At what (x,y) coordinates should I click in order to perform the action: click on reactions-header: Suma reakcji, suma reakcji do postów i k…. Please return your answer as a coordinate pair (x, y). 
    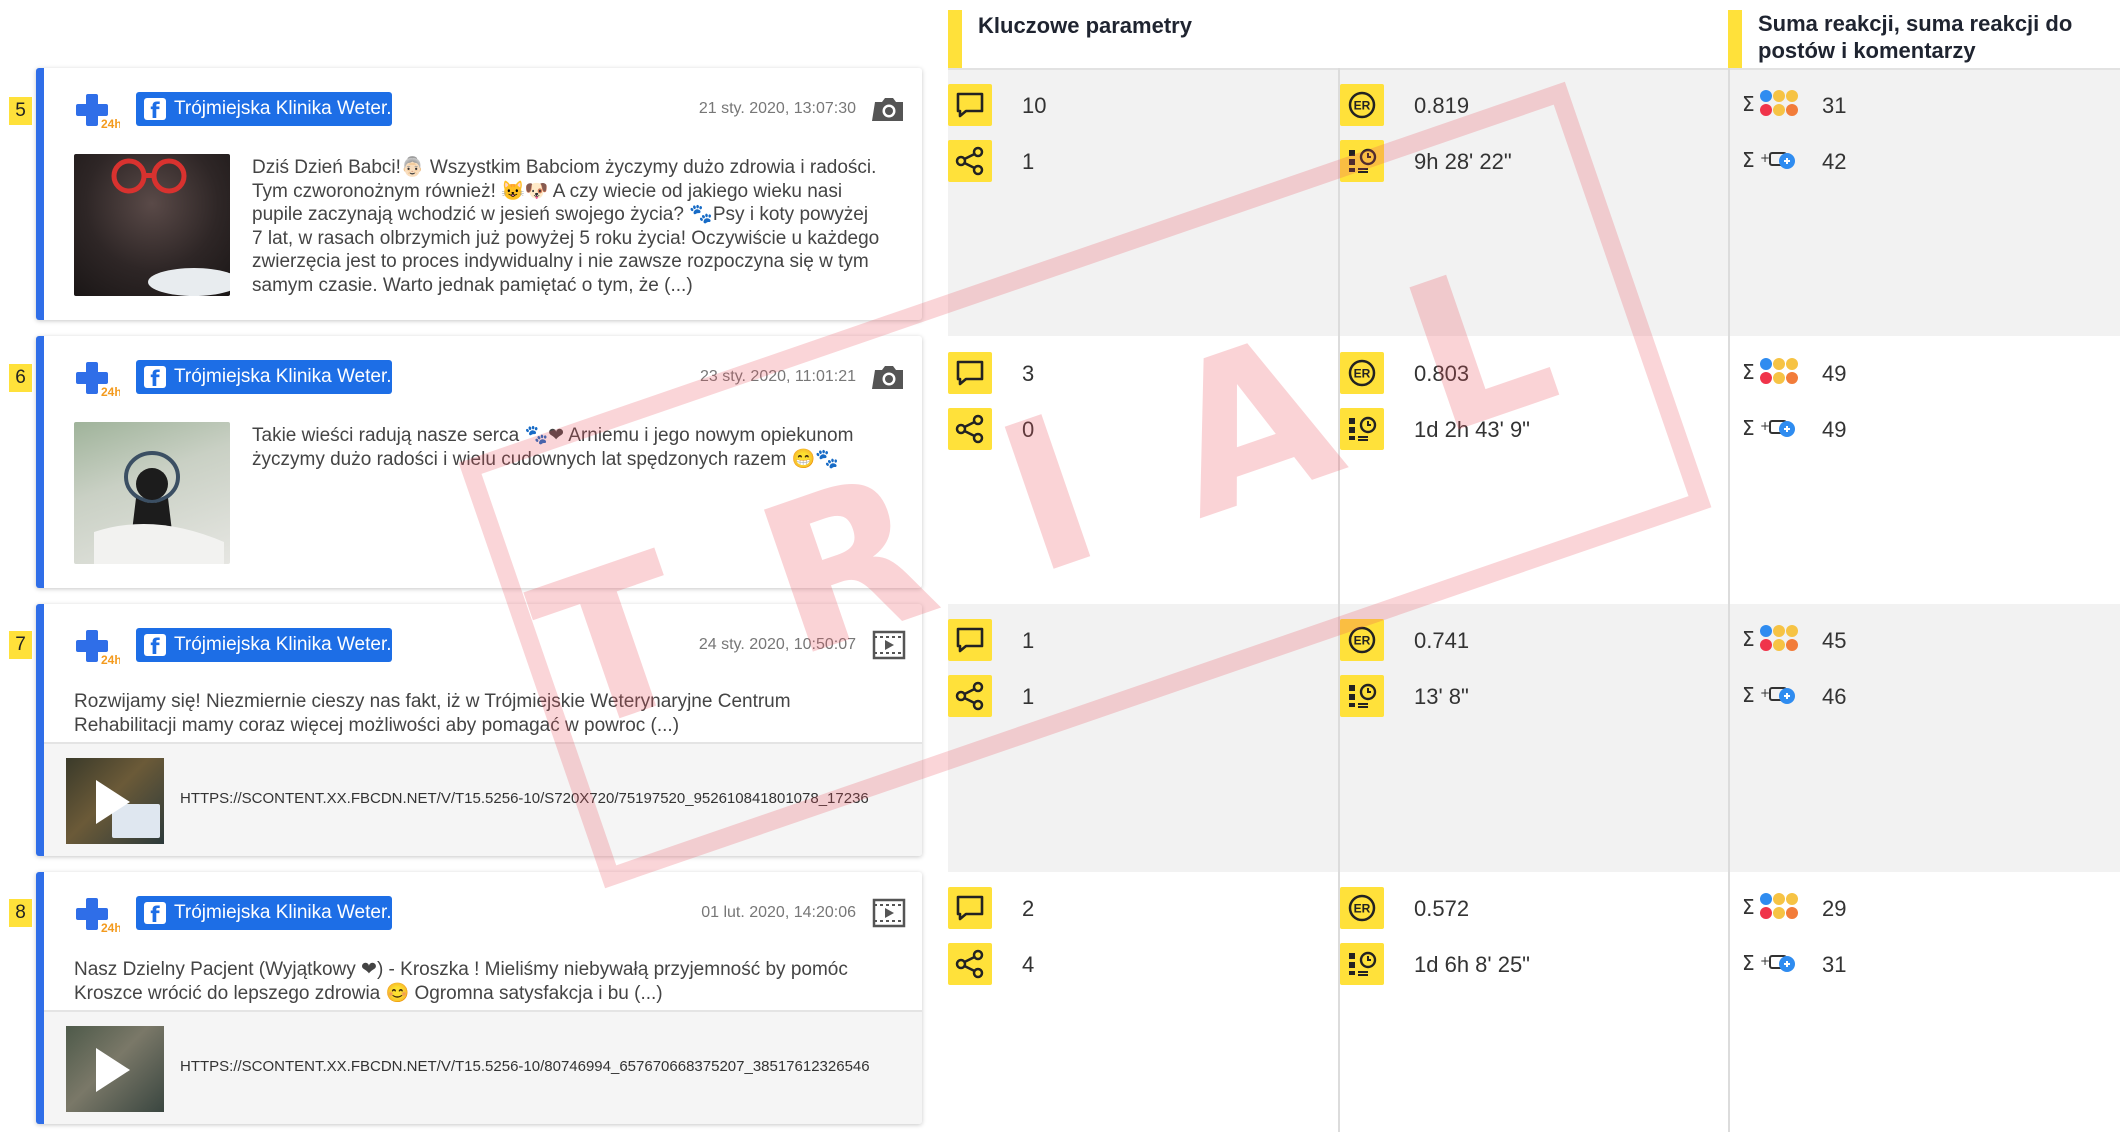
    Looking at the image, I should click on (1918, 39).